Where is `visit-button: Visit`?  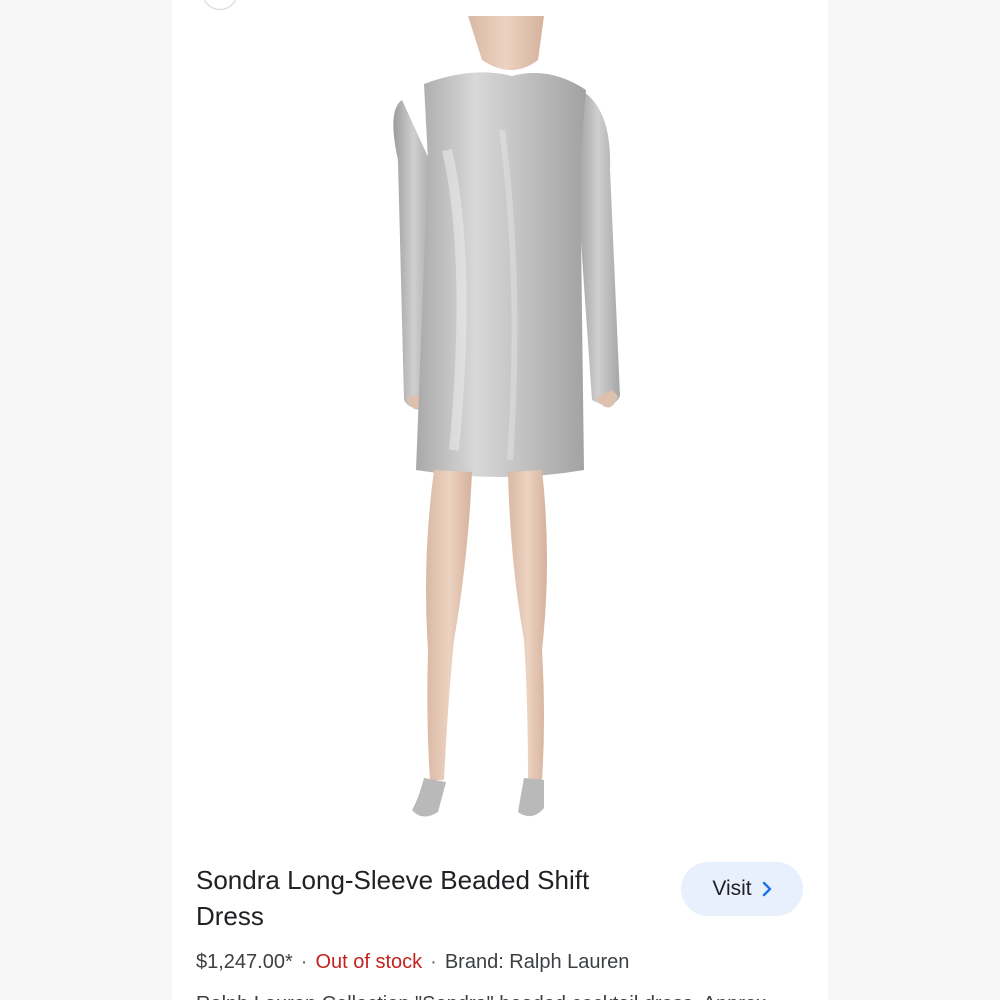 visit-button: Visit is located at coordinates (742, 889).